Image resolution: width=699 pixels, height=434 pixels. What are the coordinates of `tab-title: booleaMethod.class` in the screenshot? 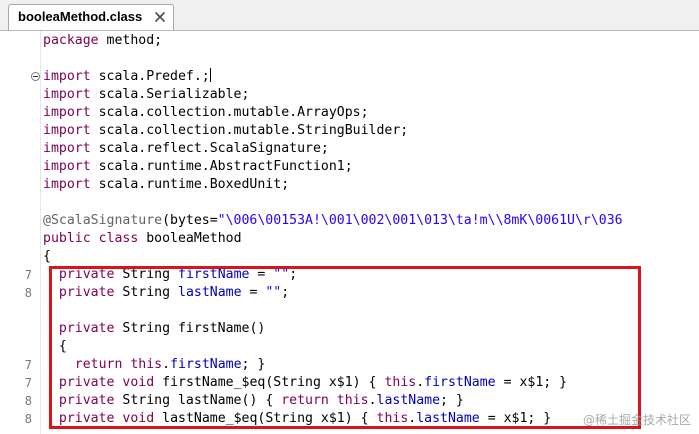 It's located at (80, 16).